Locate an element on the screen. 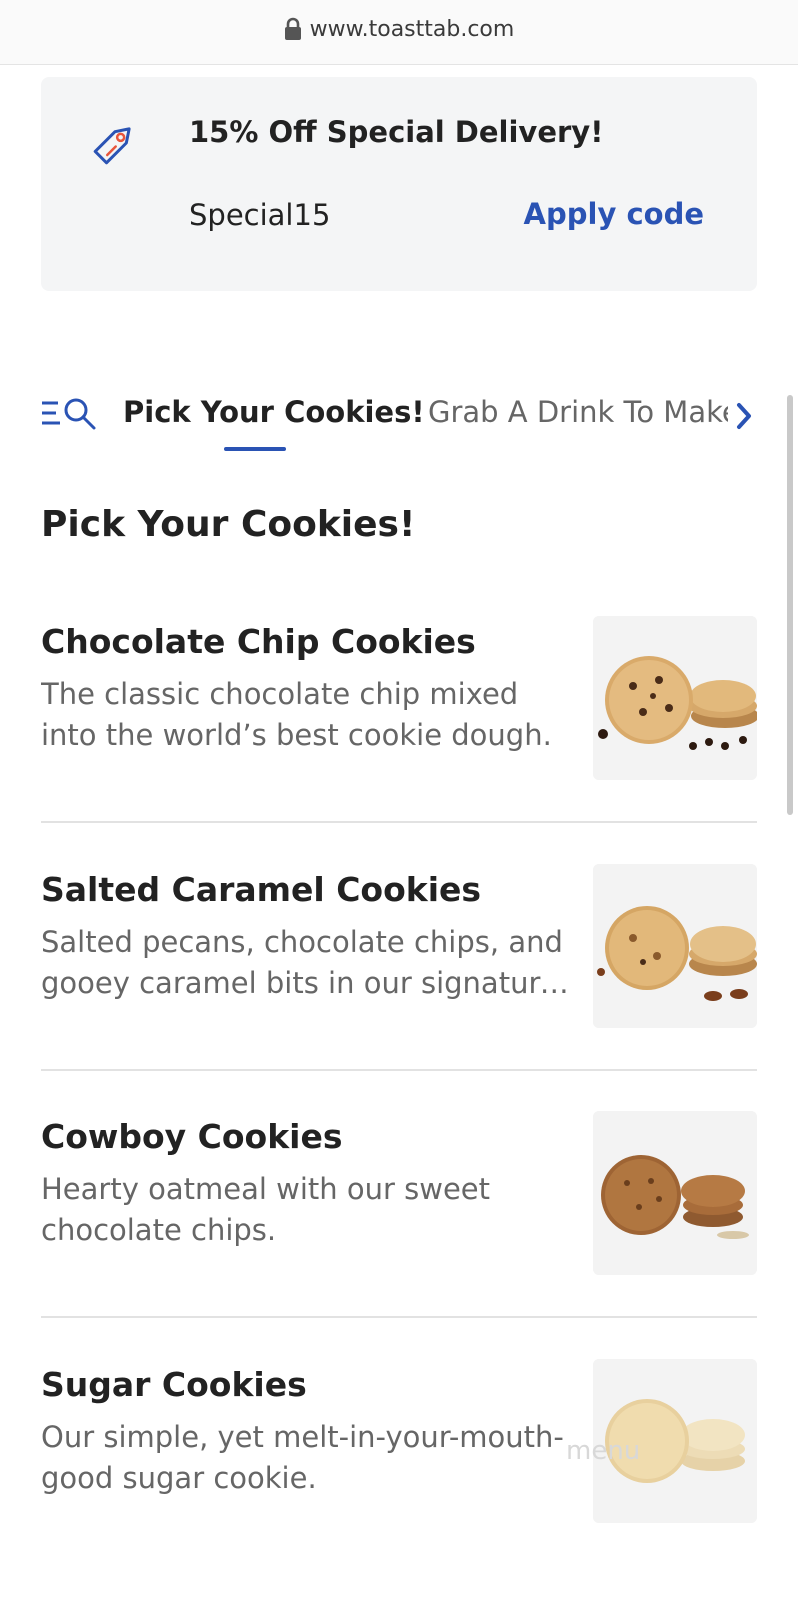 Image resolution: width=798 pixels, height=1612 pixels. menu-item-name: Salted Caramel Cookies is located at coordinates (261, 889).